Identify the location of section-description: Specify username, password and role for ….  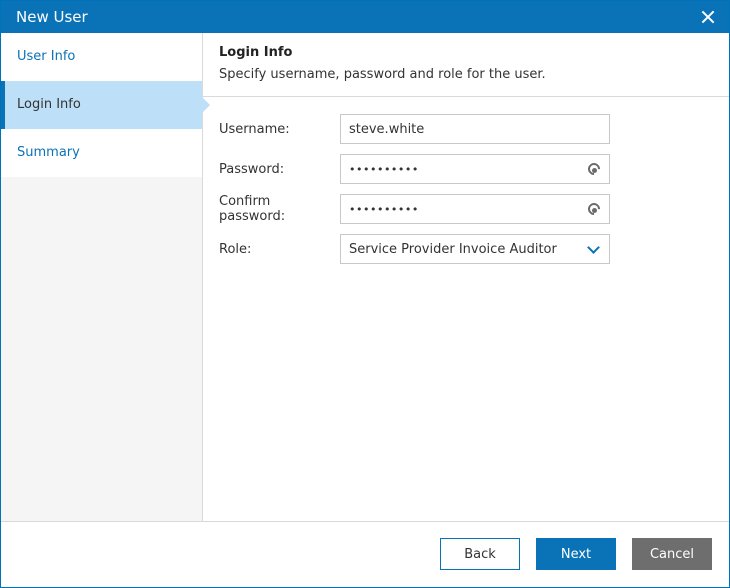
(382, 74).